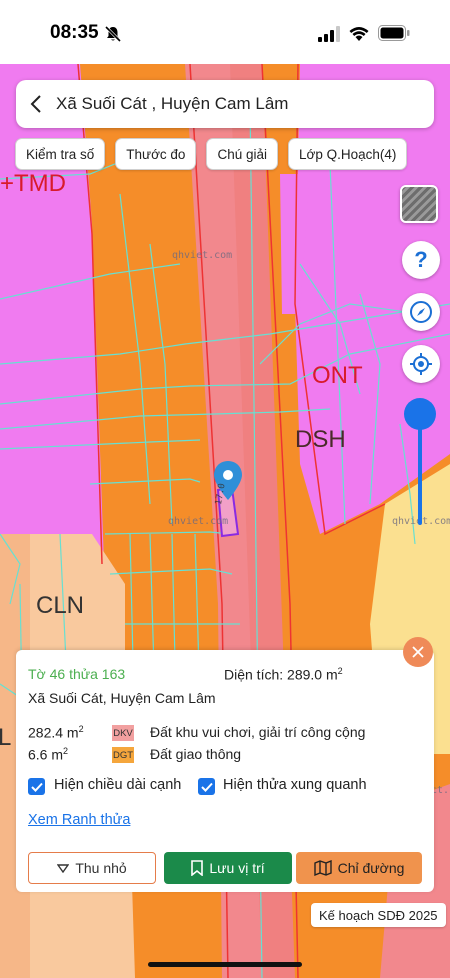  Describe the element at coordinates (228, 868) in the screenshot. I see `save-location-button: Lưu vị trí` at that location.